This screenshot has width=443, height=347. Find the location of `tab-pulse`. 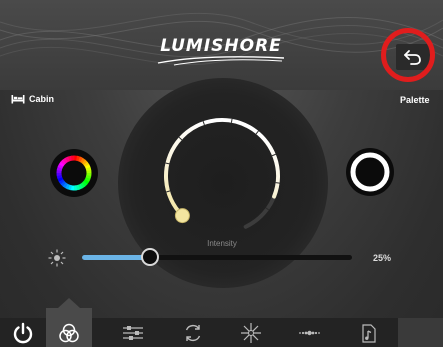

tab-pulse is located at coordinates (309, 332).